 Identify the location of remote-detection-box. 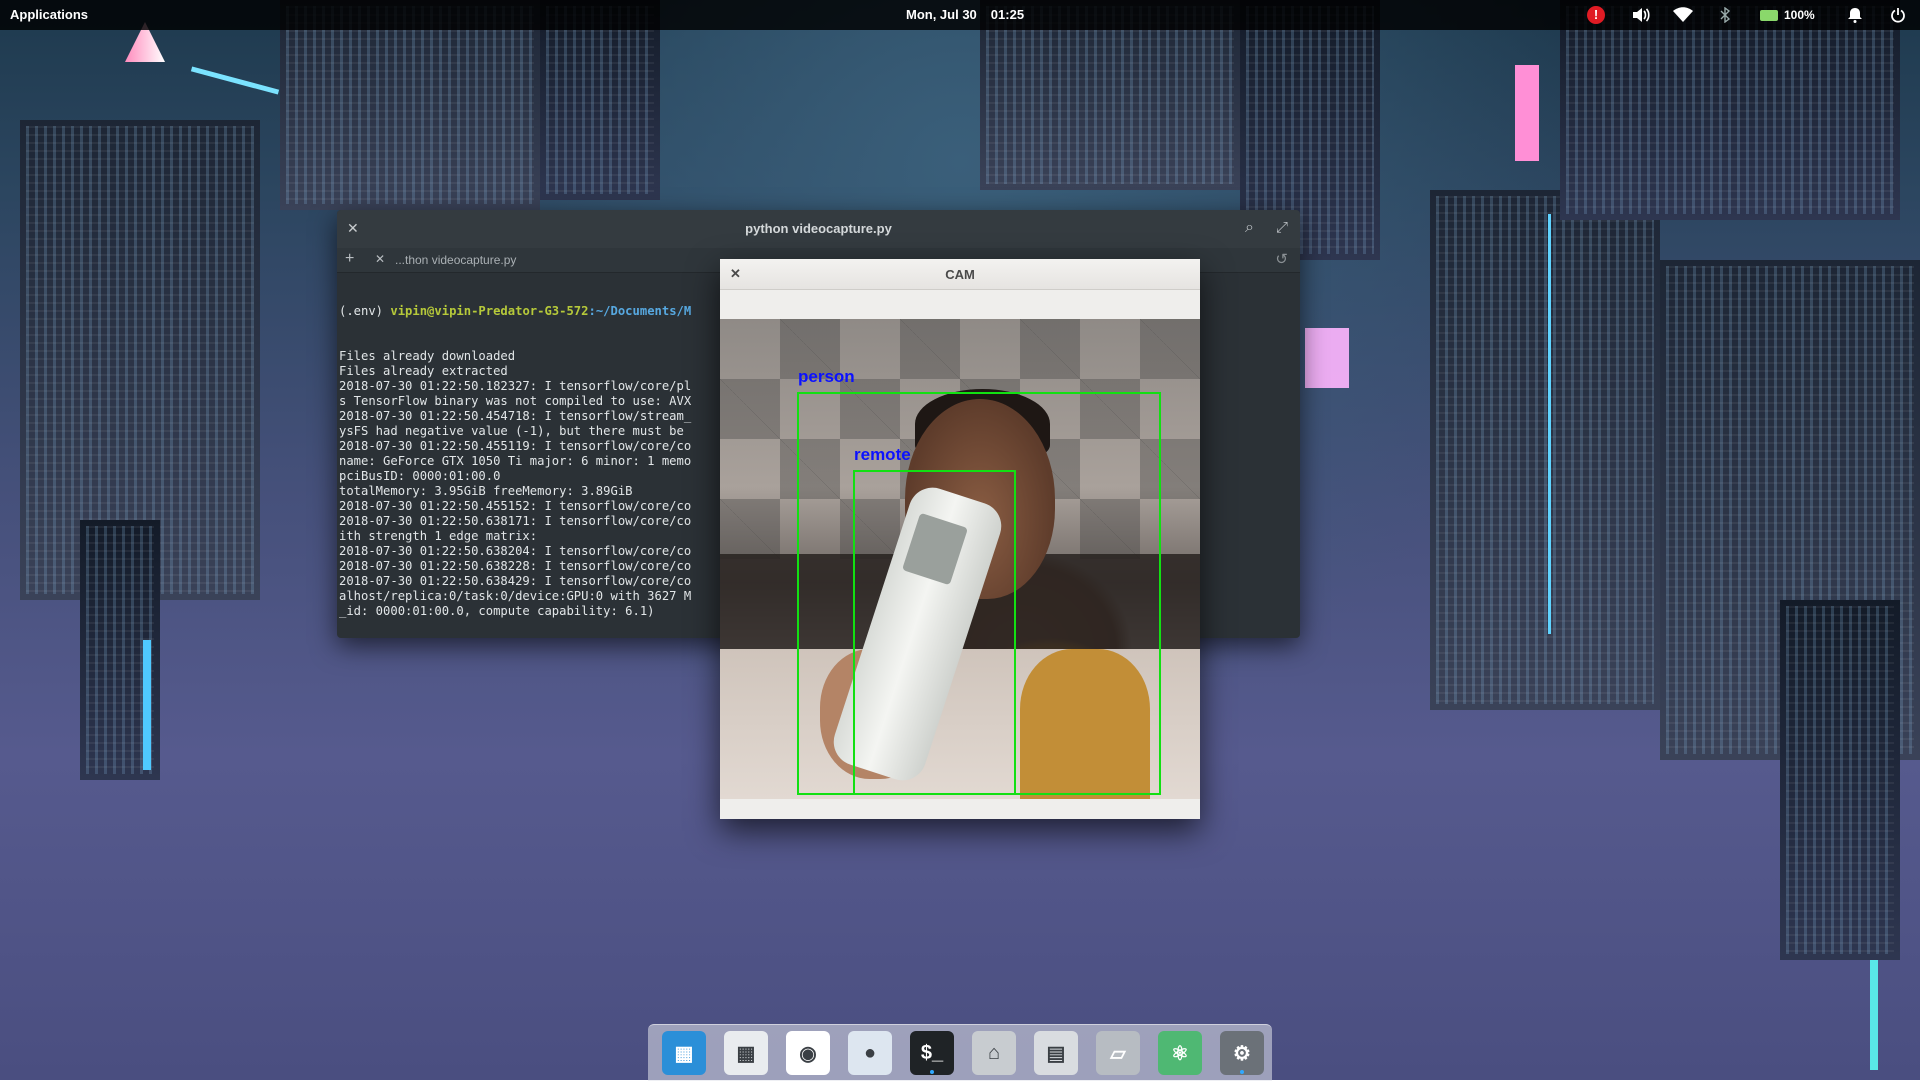
(934, 632).